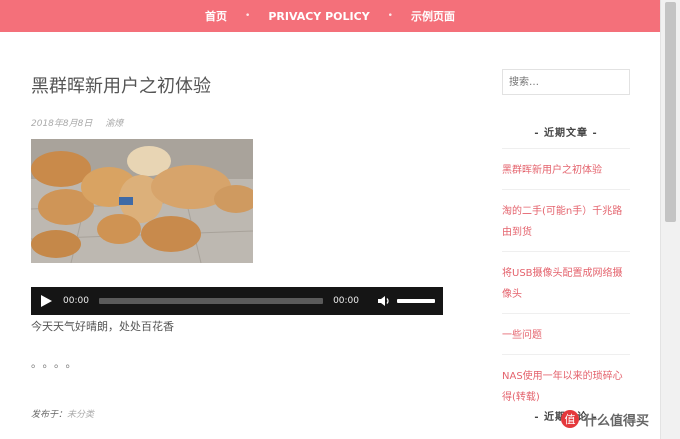  Describe the element at coordinates (76, 301) in the screenshot. I see `audio-current-time: 00:00` at that location.